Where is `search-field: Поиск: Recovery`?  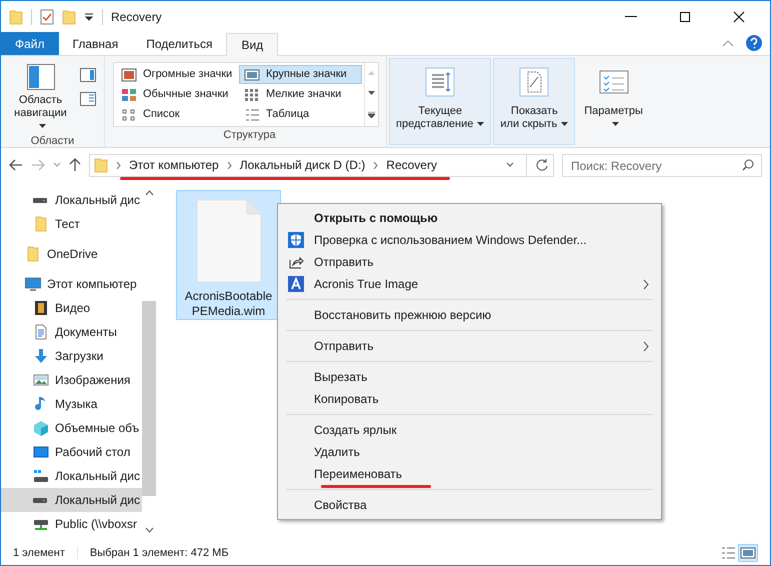 search-field: Поиск: Recovery is located at coordinates (662, 165).